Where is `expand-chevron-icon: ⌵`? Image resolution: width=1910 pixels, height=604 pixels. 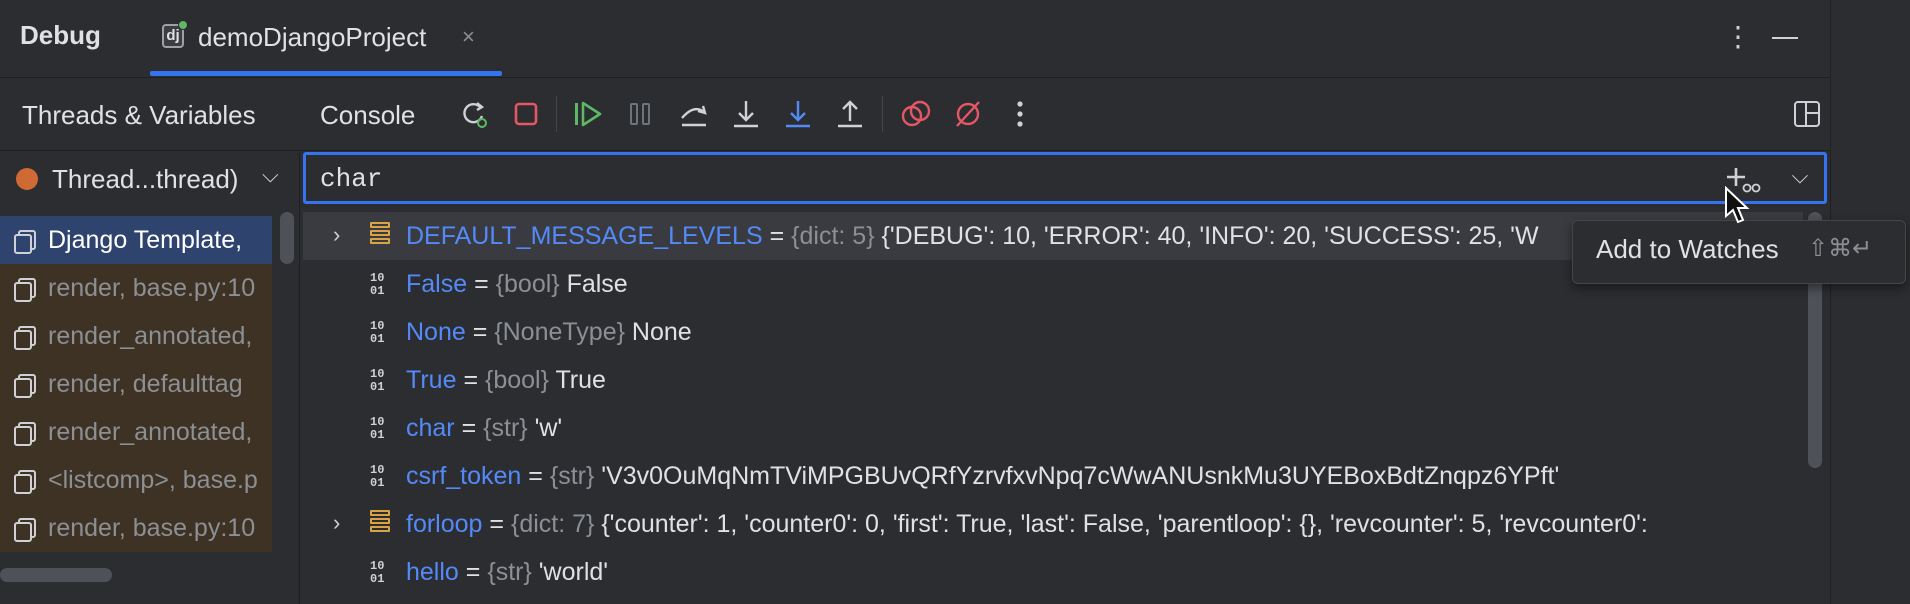 expand-chevron-icon: ⌵ is located at coordinates (1800, 176).